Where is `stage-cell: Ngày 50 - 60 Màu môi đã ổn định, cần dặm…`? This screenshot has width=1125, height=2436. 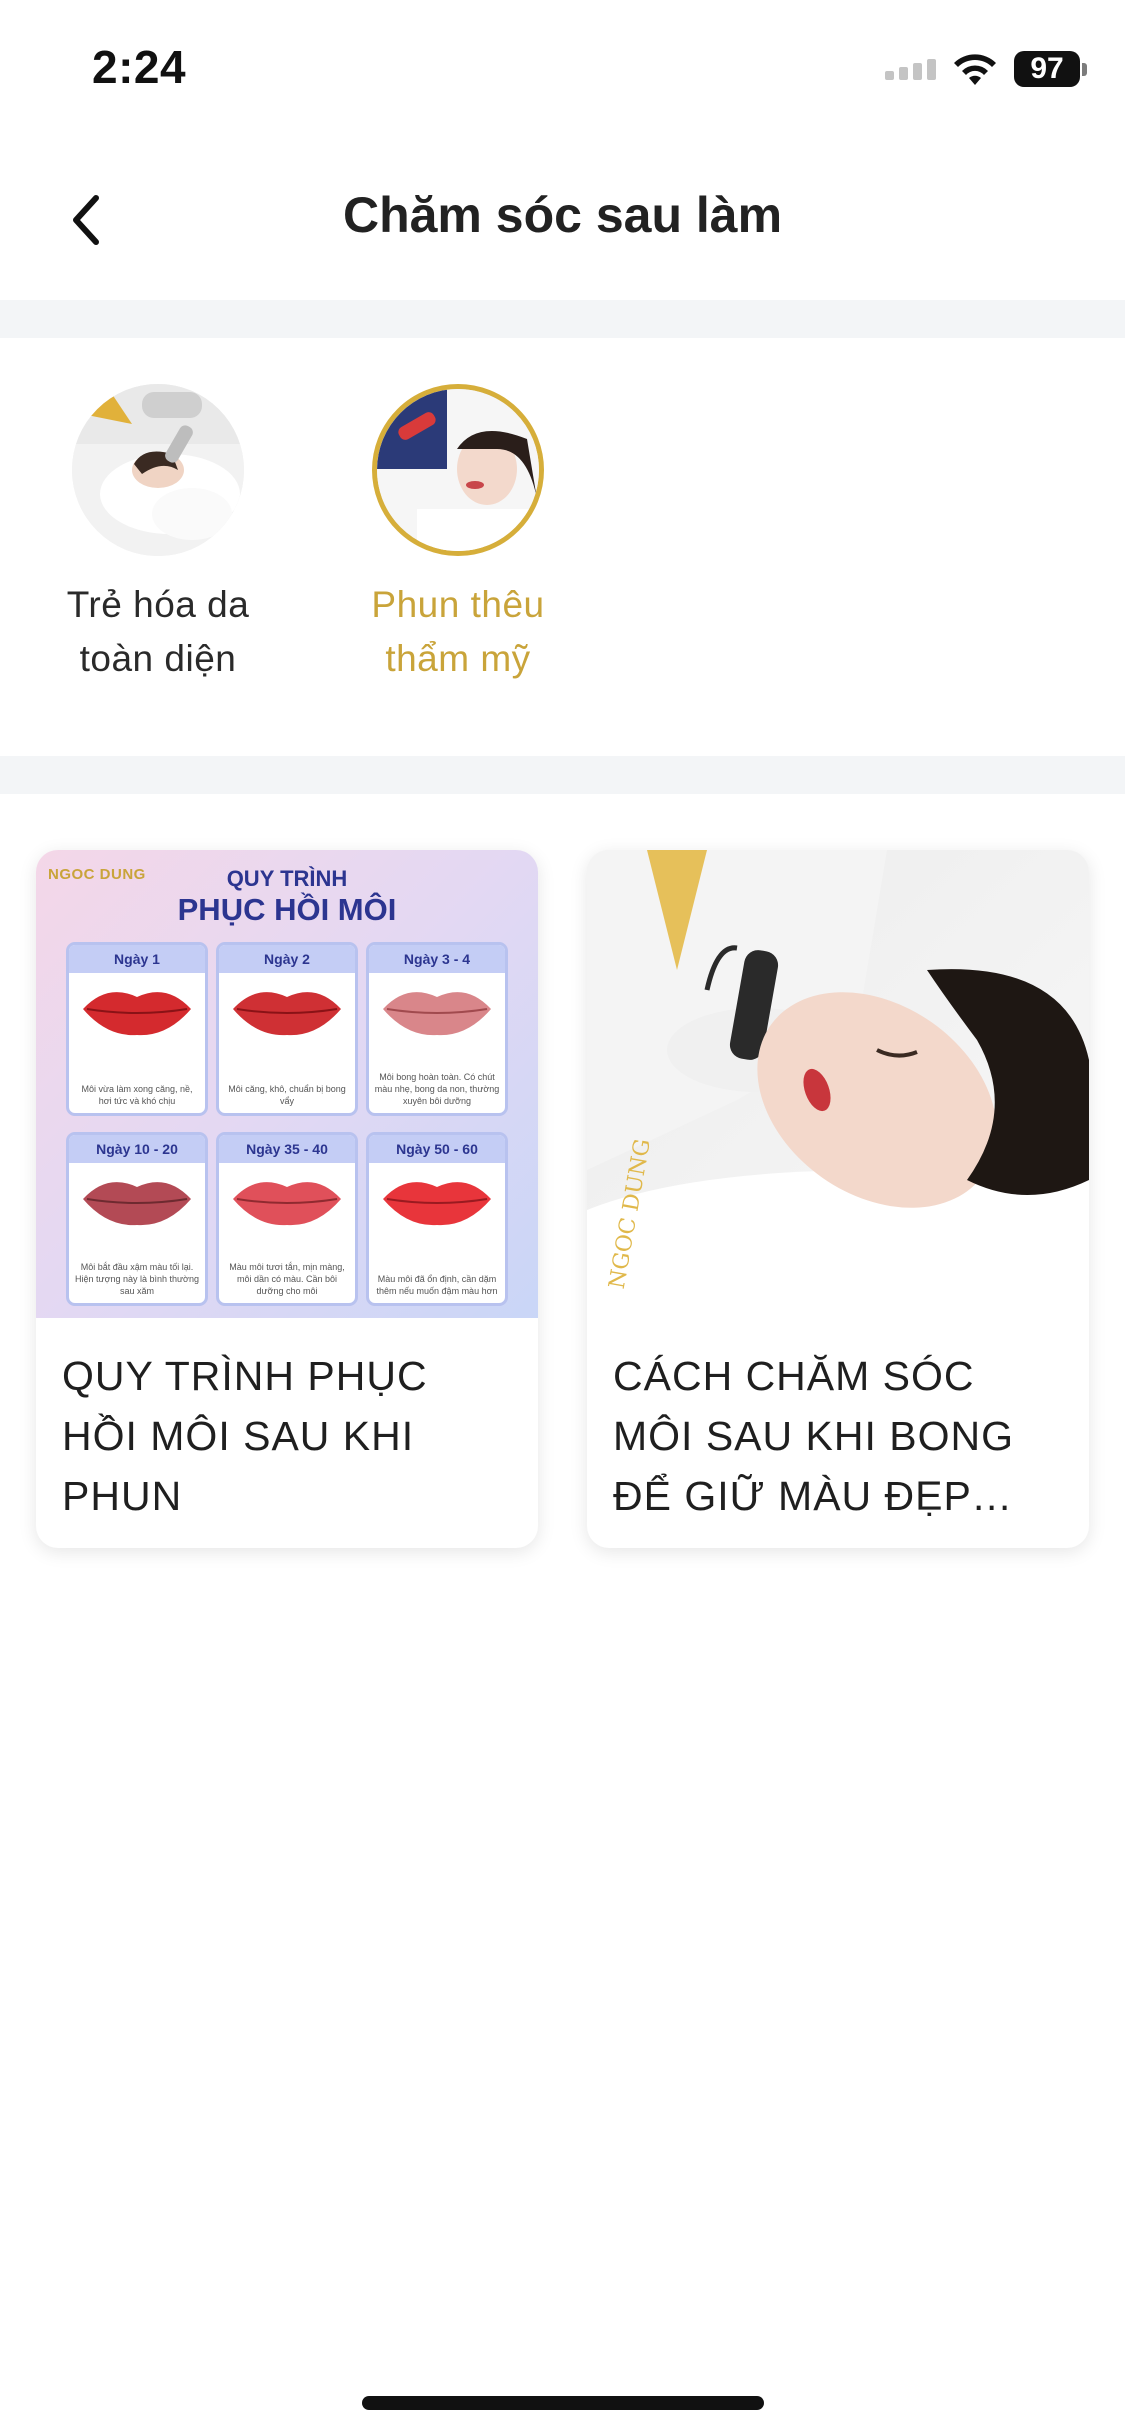
stage-cell: Ngày 50 - 60 Màu môi đã ổn định, cần dặm… is located at coordinates (437, 1219).